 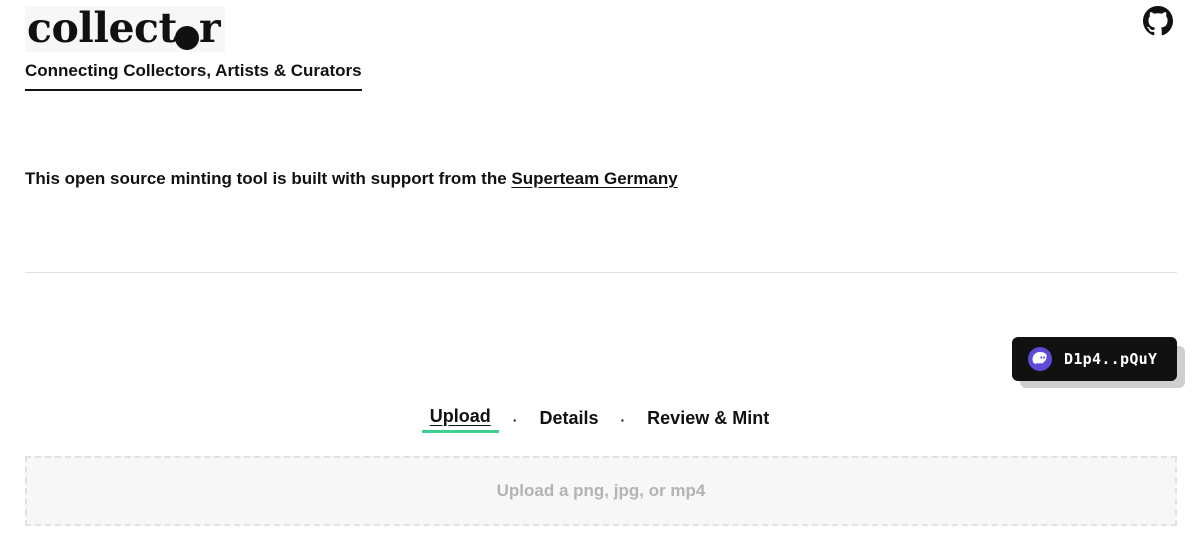 I want to click on logo-text: collect, so click(x=102, y=28).